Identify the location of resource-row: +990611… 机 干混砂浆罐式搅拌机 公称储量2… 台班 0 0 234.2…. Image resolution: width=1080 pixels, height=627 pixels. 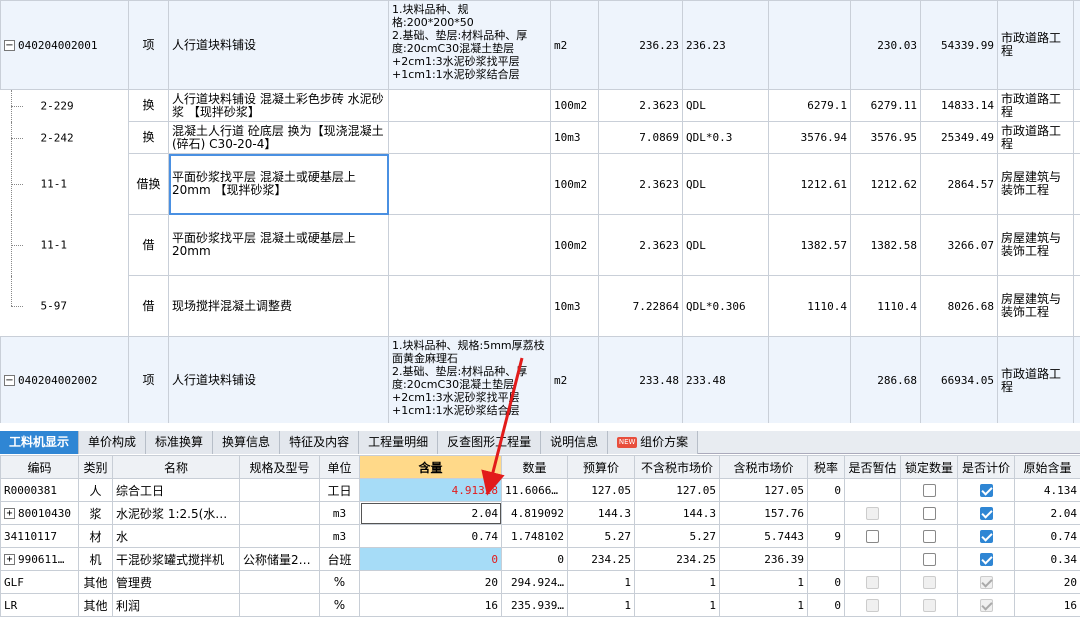
(540, 559).